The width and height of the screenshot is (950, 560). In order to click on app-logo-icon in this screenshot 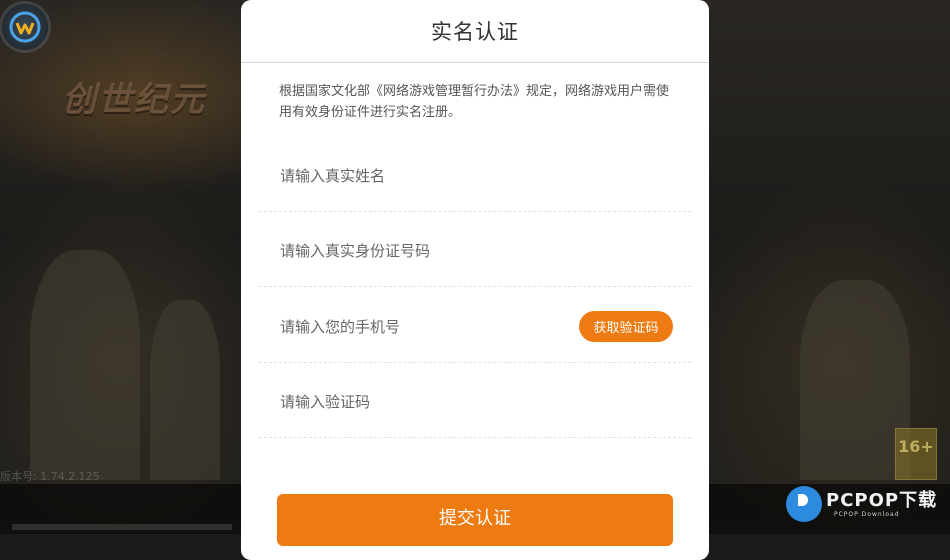, I will do `click(25, 27)`.